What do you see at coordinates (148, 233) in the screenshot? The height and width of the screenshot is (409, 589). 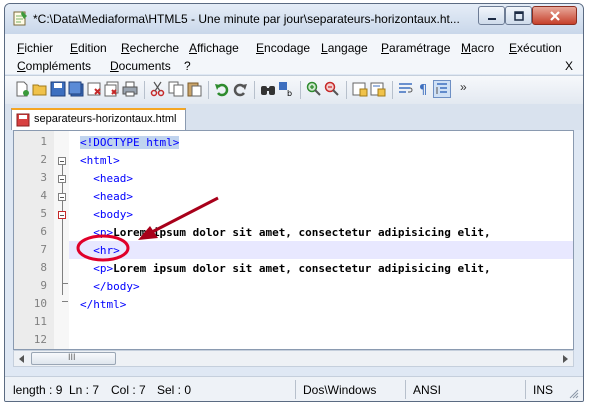 I see `arrowhead-icon` at bounding box center [148, 233].